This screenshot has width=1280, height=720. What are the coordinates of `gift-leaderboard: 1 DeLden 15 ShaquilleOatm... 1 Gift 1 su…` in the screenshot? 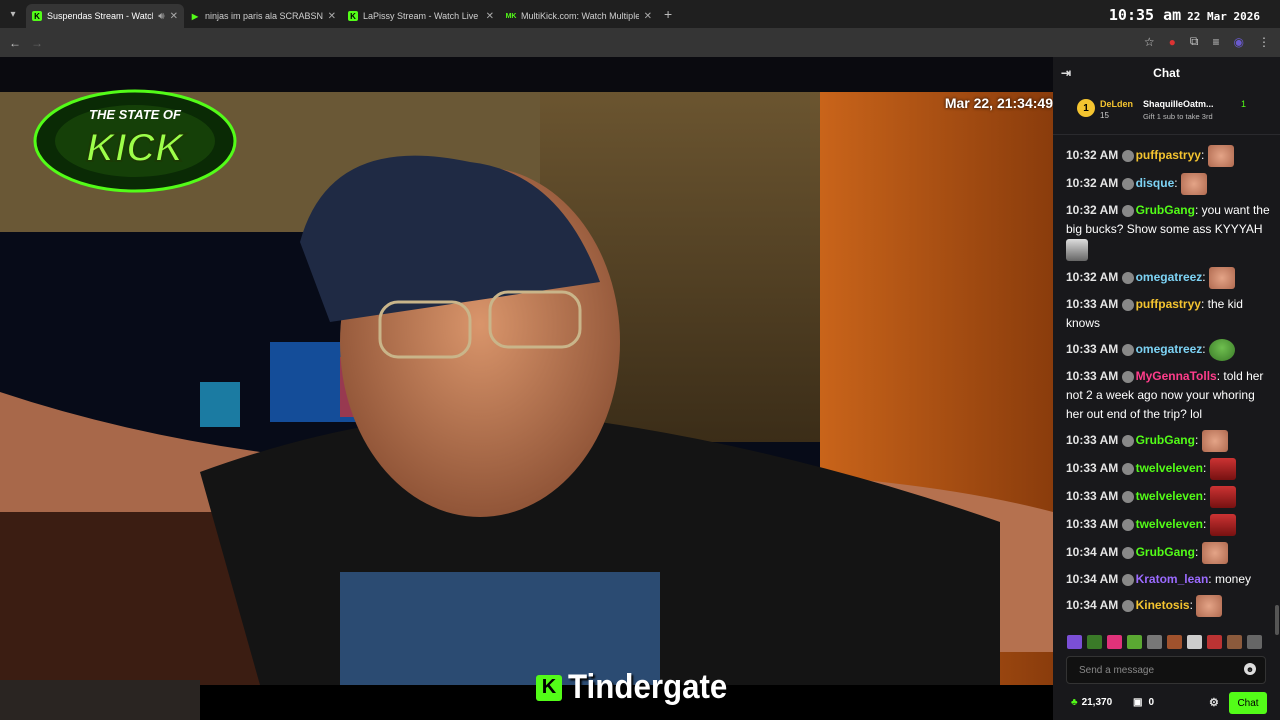 It's located at (1166, 112).